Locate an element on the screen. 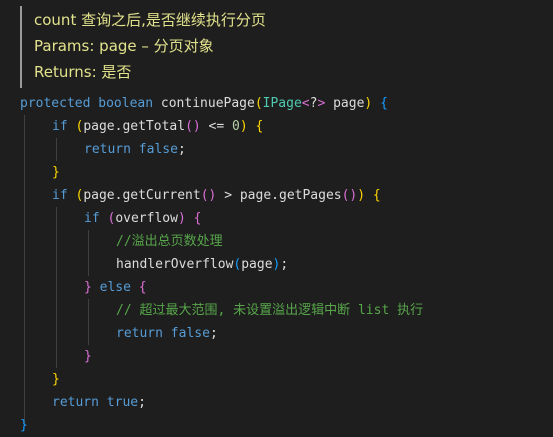 The width and height of the screenshot is (553, 437). comment: //溢出总页数处理 is located at coordinates (169, 241).